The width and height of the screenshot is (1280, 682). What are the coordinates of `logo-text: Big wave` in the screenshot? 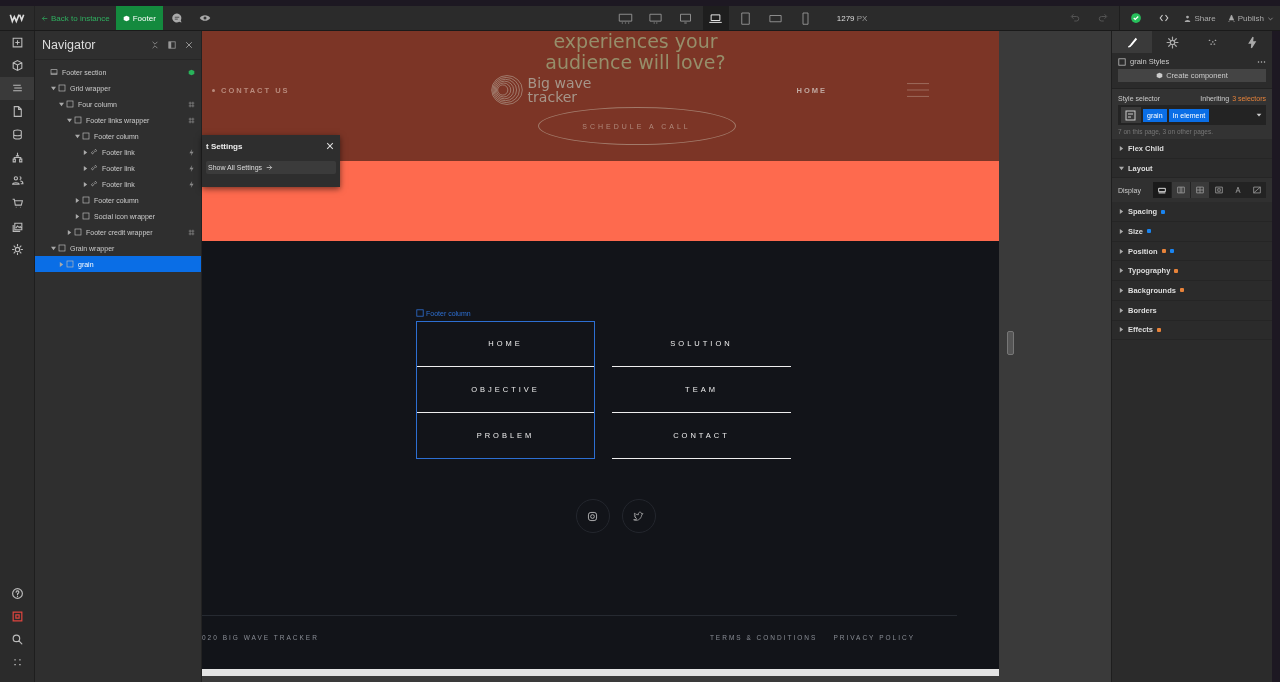 It's located at (559, 83).